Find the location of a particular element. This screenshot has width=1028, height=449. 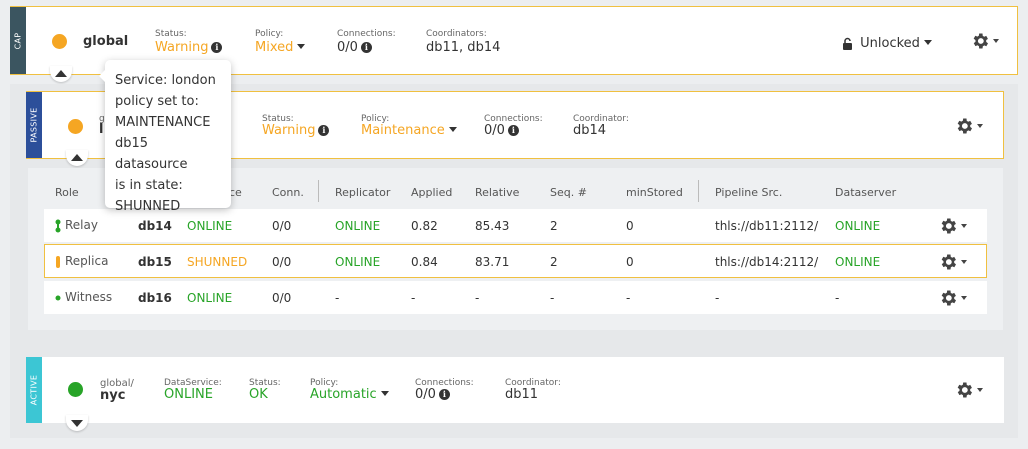

tooltip-line: SHUNNED is located at coordinates (148, 206).